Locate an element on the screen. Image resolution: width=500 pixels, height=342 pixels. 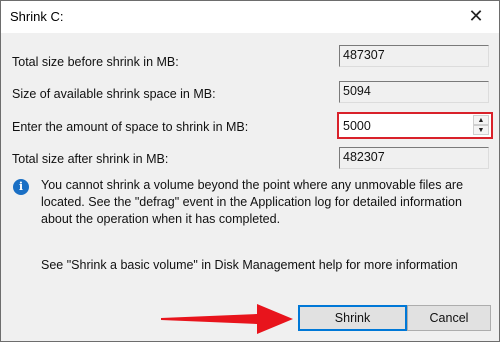
spin-down-button: ▼ is located at coordinates (481, 130).